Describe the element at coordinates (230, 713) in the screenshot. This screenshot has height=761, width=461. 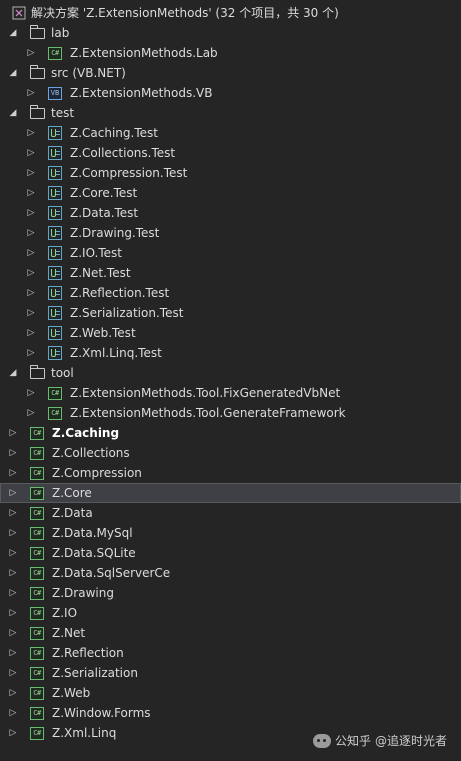
I see `project-node: ▷ C# Z.Window.Forms` at that location.